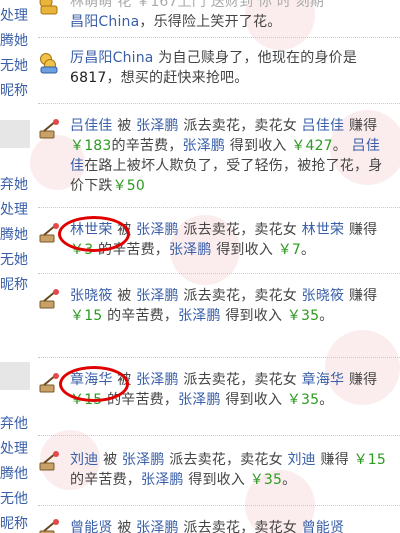 This screenshot has width=400, height=533. What do you see at coordinates (15, 474) in the screenshot?
I see `sidebar-link: 腾他` at bounding box center [15, 474].